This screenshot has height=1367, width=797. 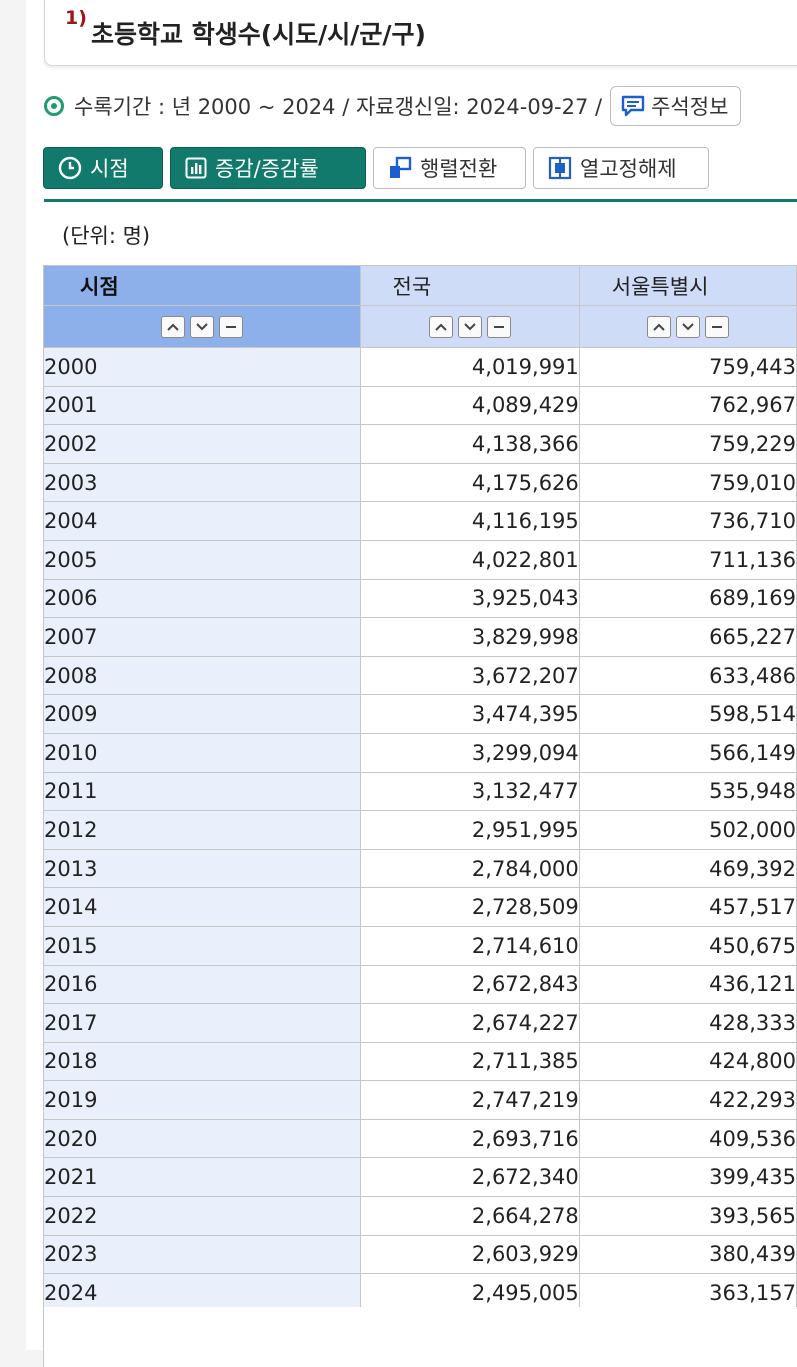 I want to click on national-cell: 2,672,340, so click(x=469, y=1177).